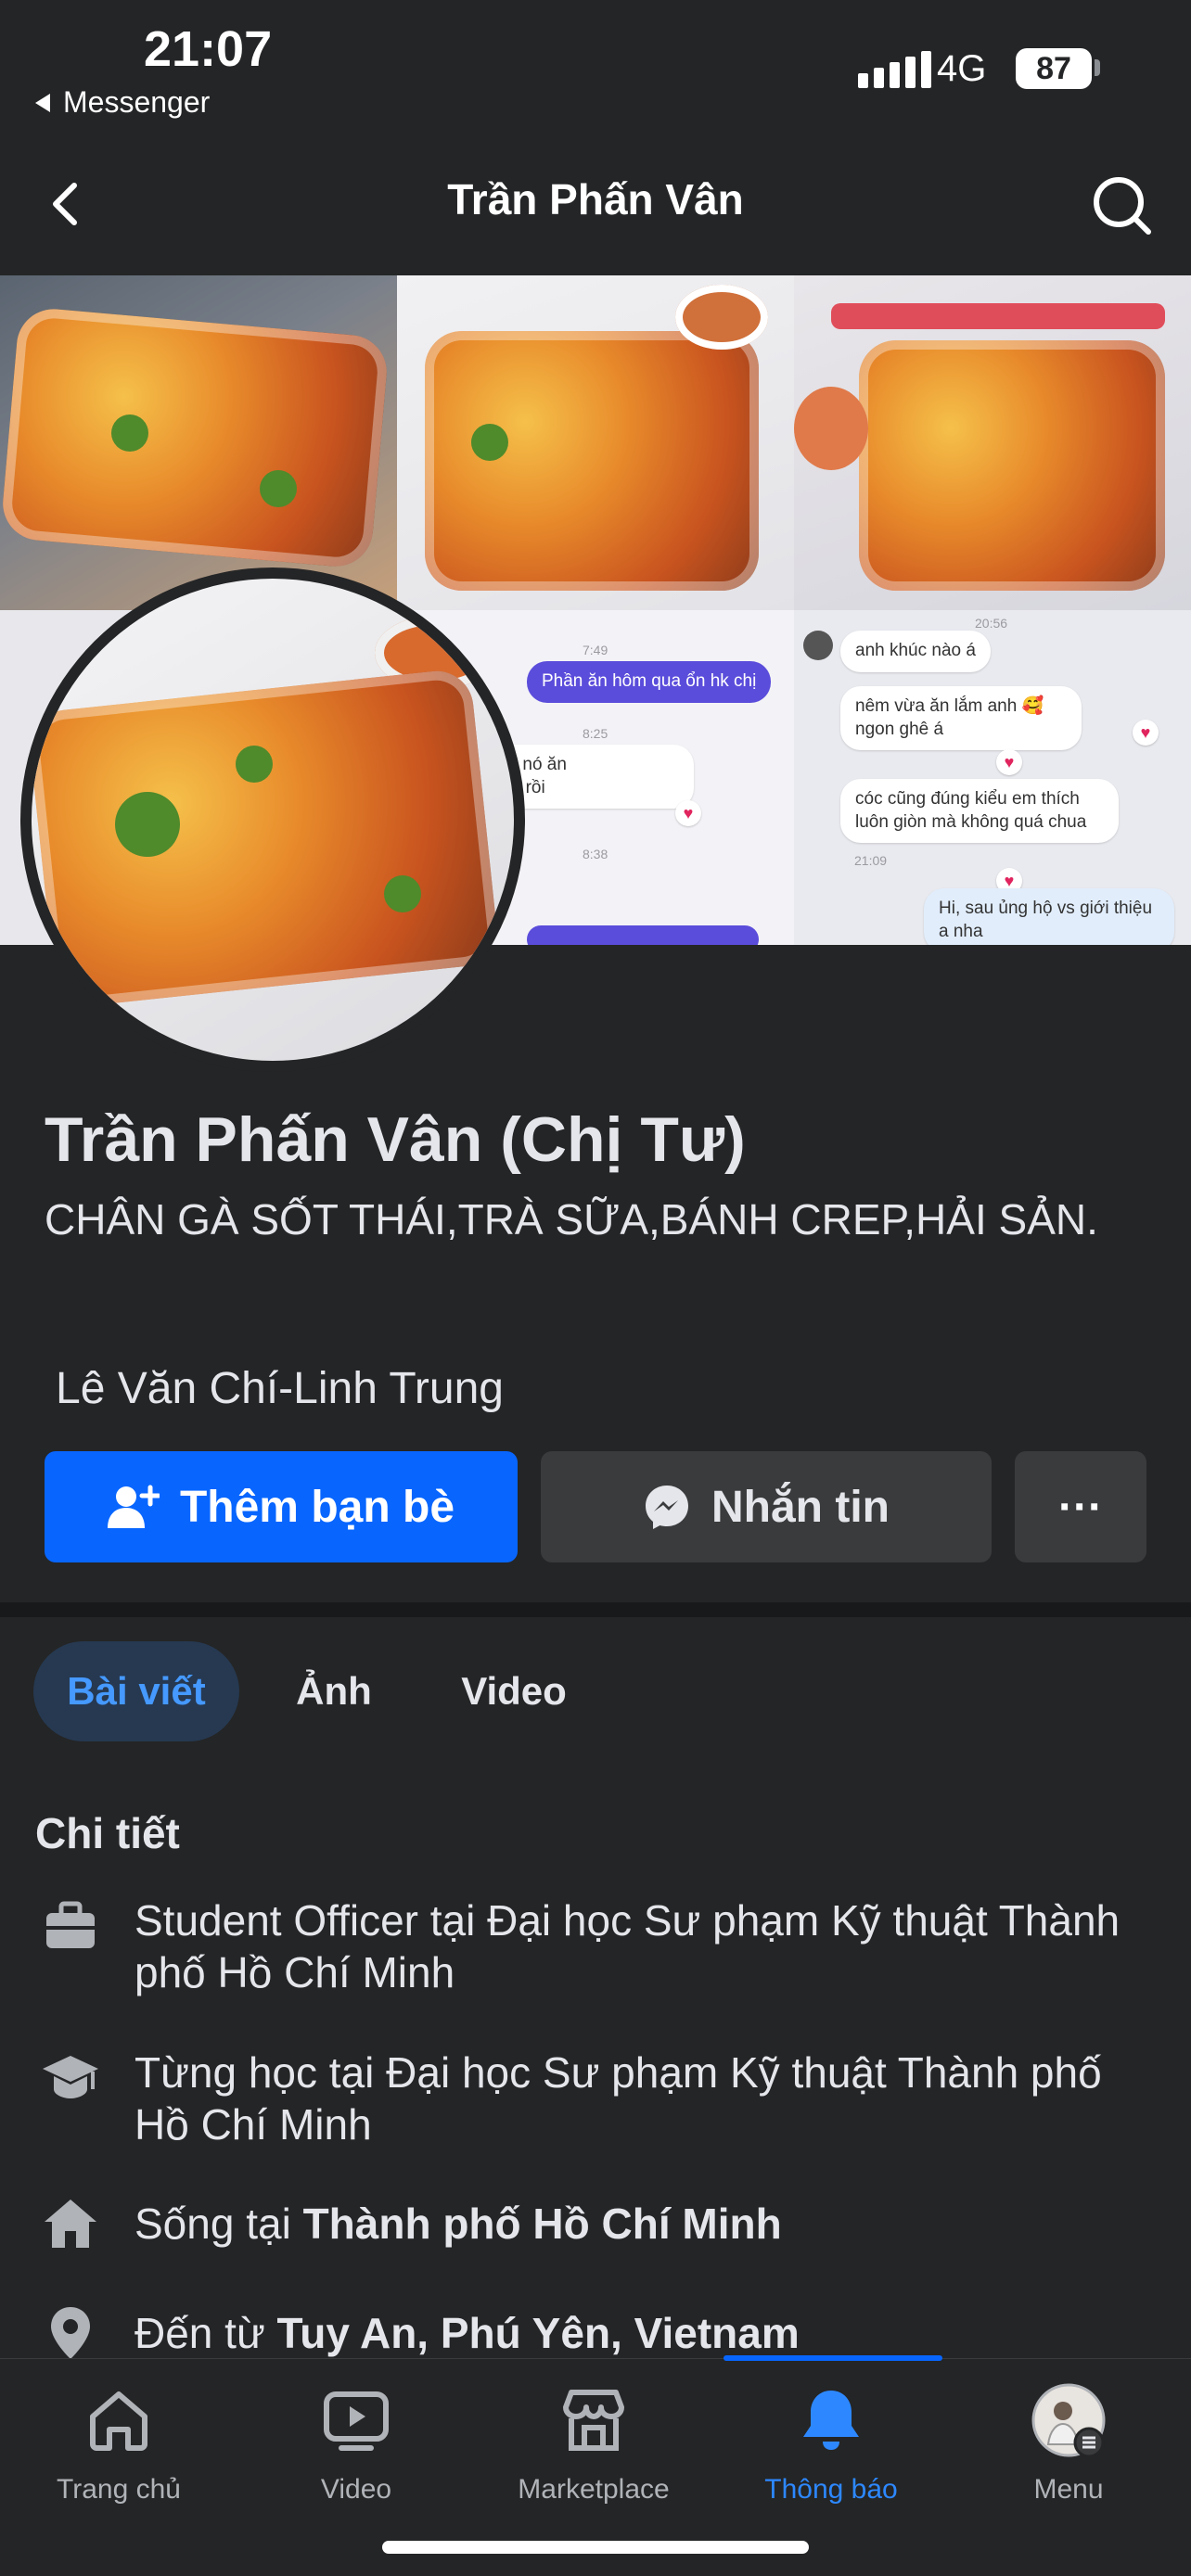 The width and height of the screenshot is (1191, 2576). Describe the element at coordinates (593, 2420) in the screenshot. I see `marketplace-icon` at that location.